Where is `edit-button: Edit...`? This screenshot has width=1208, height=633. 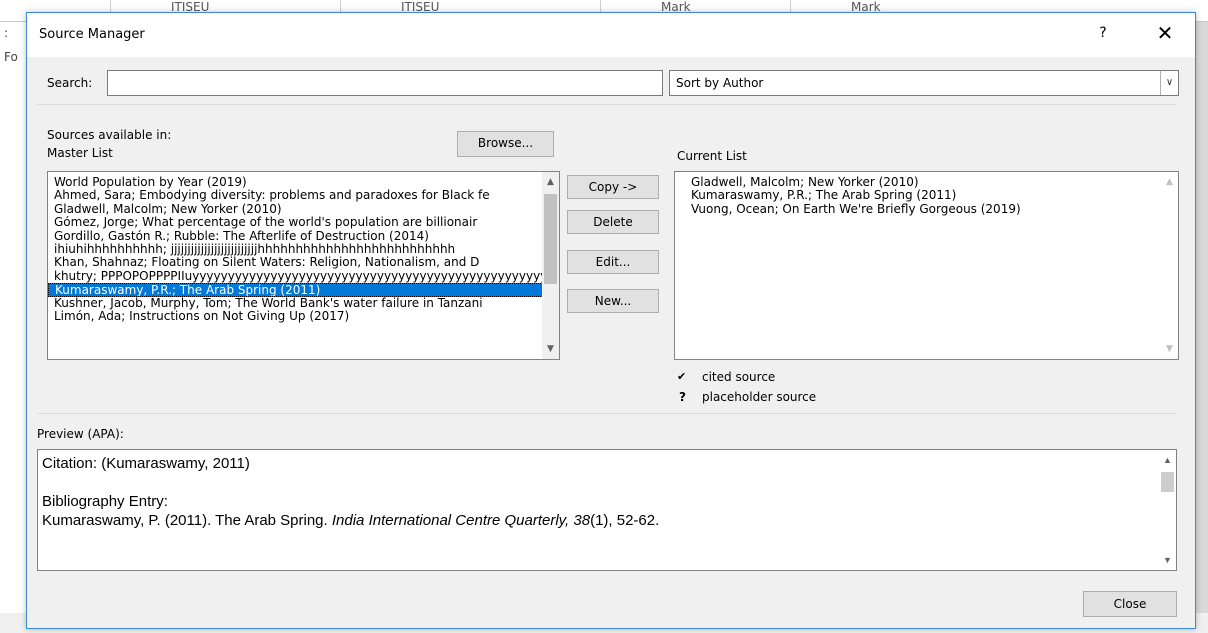
edit-button: Edit... is located at coordinates (613, 262).